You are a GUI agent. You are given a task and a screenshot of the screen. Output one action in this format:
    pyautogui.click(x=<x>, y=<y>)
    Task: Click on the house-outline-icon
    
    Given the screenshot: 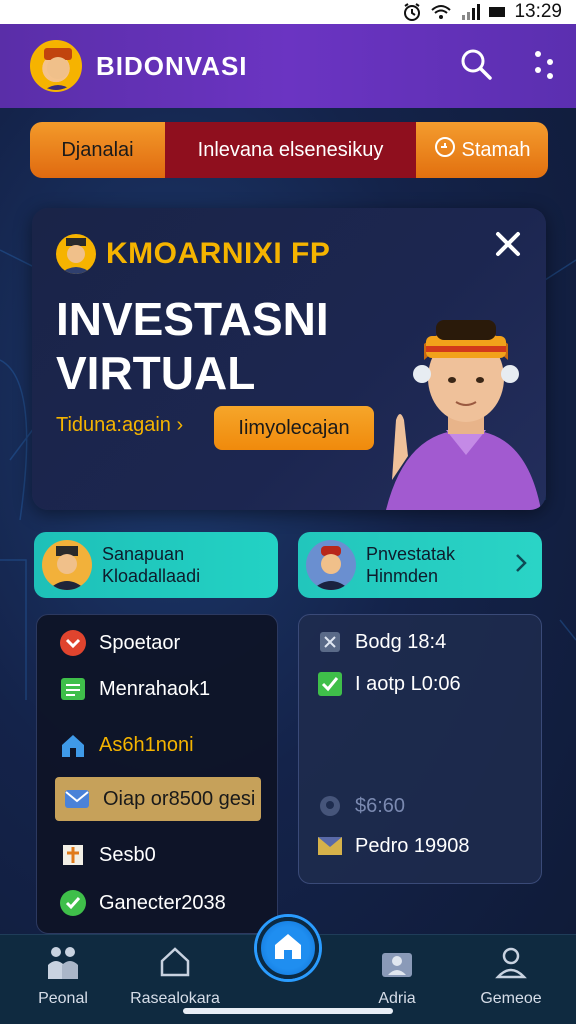 What is the action you would take?
    pyautogui.click(x=175, y=964)
    